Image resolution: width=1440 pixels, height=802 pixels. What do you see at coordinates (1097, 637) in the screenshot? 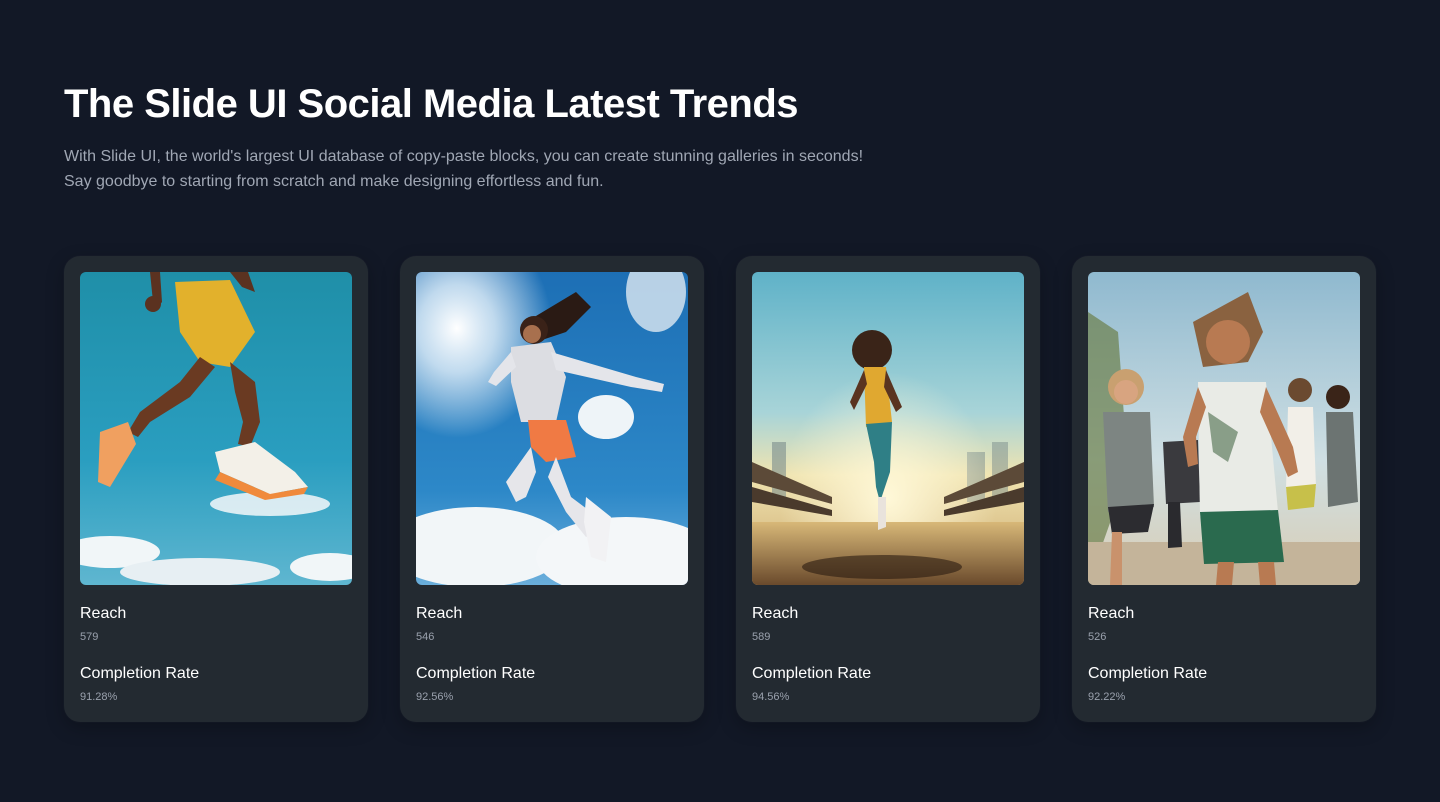
I see `reach-value: 526` at bounding box center [1097, 637].